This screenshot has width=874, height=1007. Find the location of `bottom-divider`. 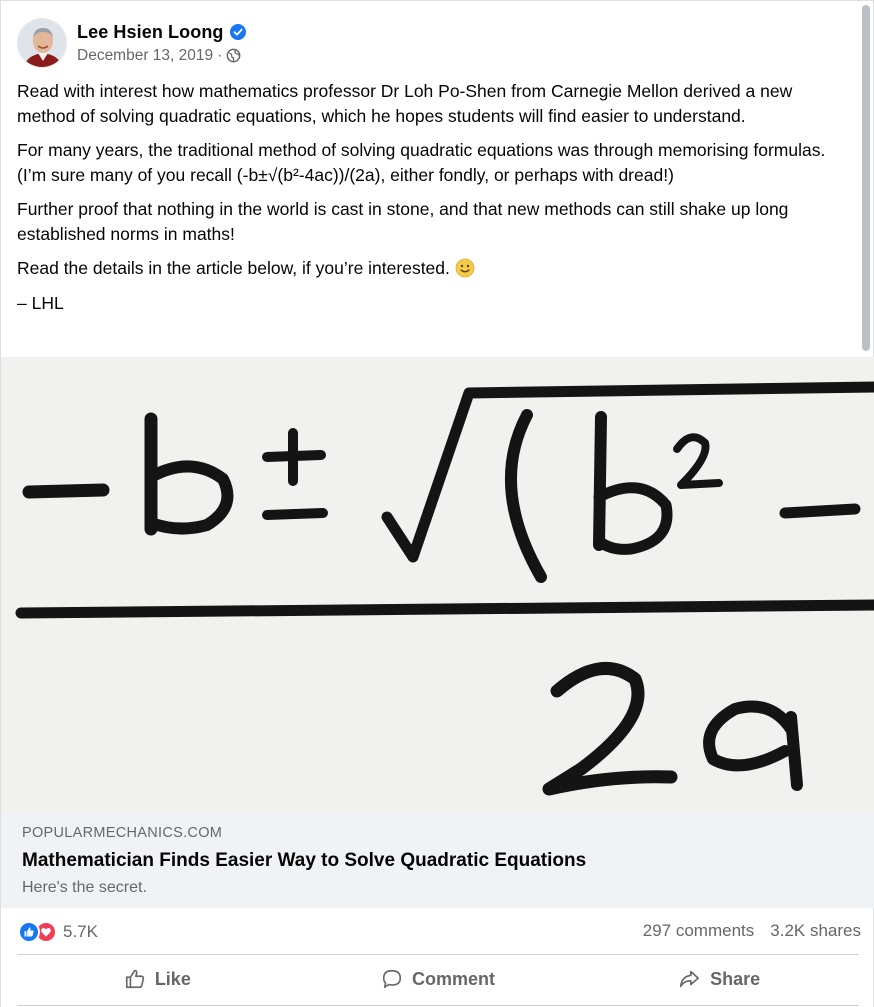

bottom-divider is located at coordinates (438, 1005).